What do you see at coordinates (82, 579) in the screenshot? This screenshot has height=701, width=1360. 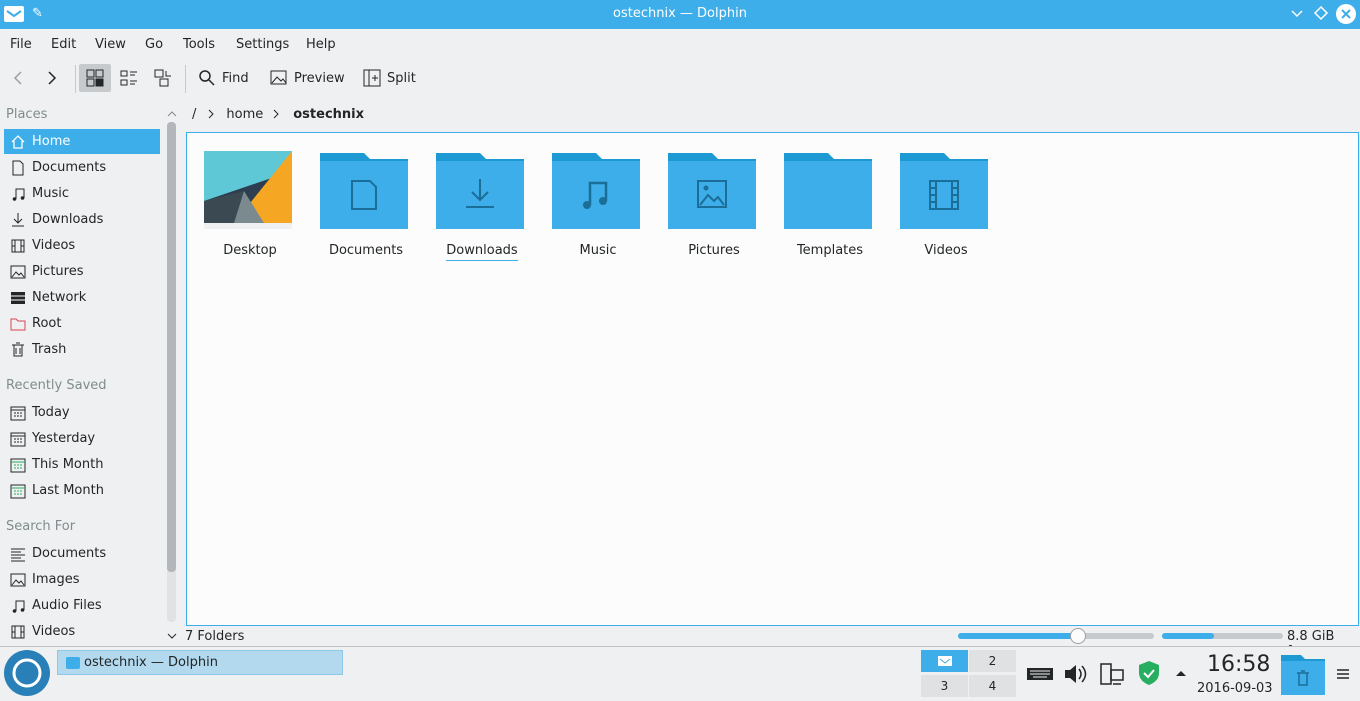 I see `search-images: Images` at bounding box center [82, 579].